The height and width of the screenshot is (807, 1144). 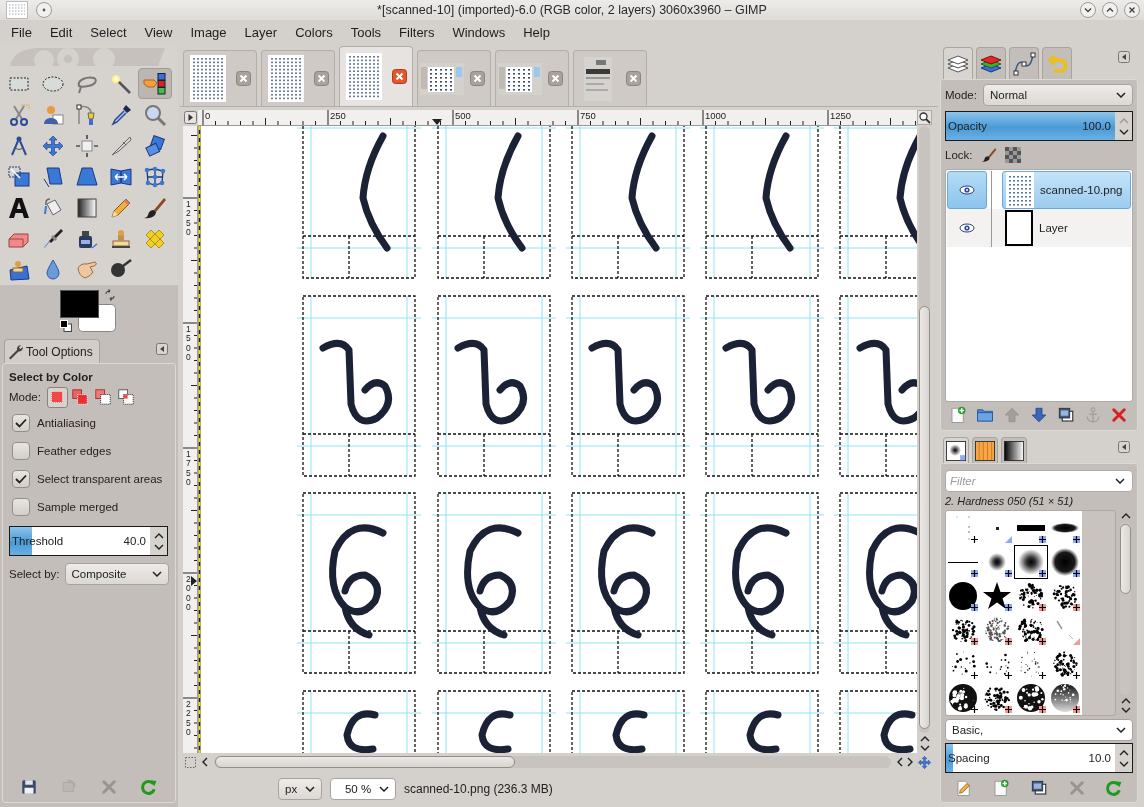 What do you see at coordinates (300, 789) in the screenshot?
I see `unit-dropdown: px` at bounding box center [300, 789].